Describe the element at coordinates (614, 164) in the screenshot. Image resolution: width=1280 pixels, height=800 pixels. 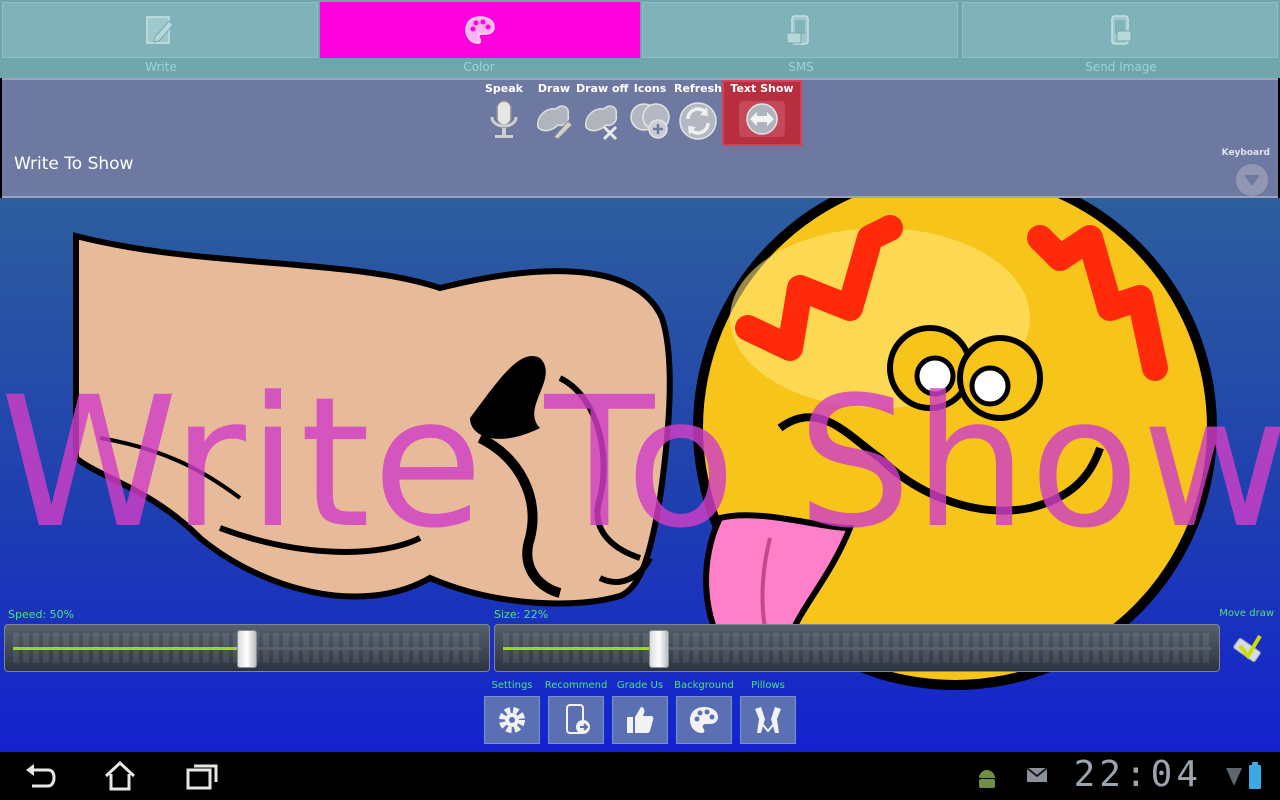
I see `write-text-input` at that location.